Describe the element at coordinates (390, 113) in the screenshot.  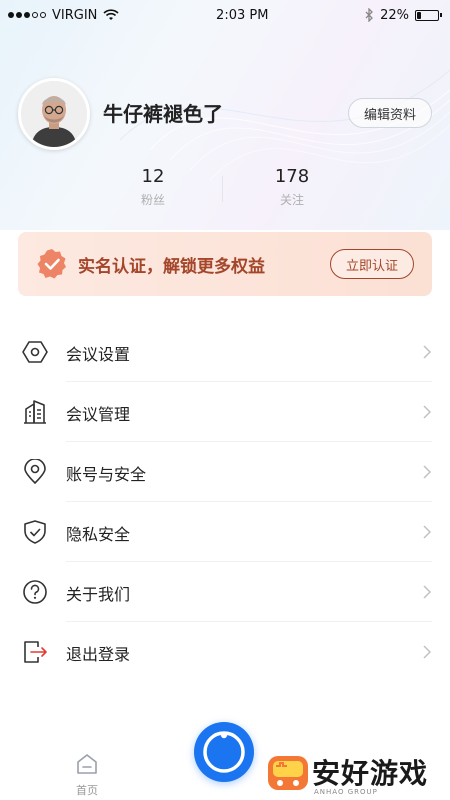
I see `edit-profile-button: 编辑资料` at that location.